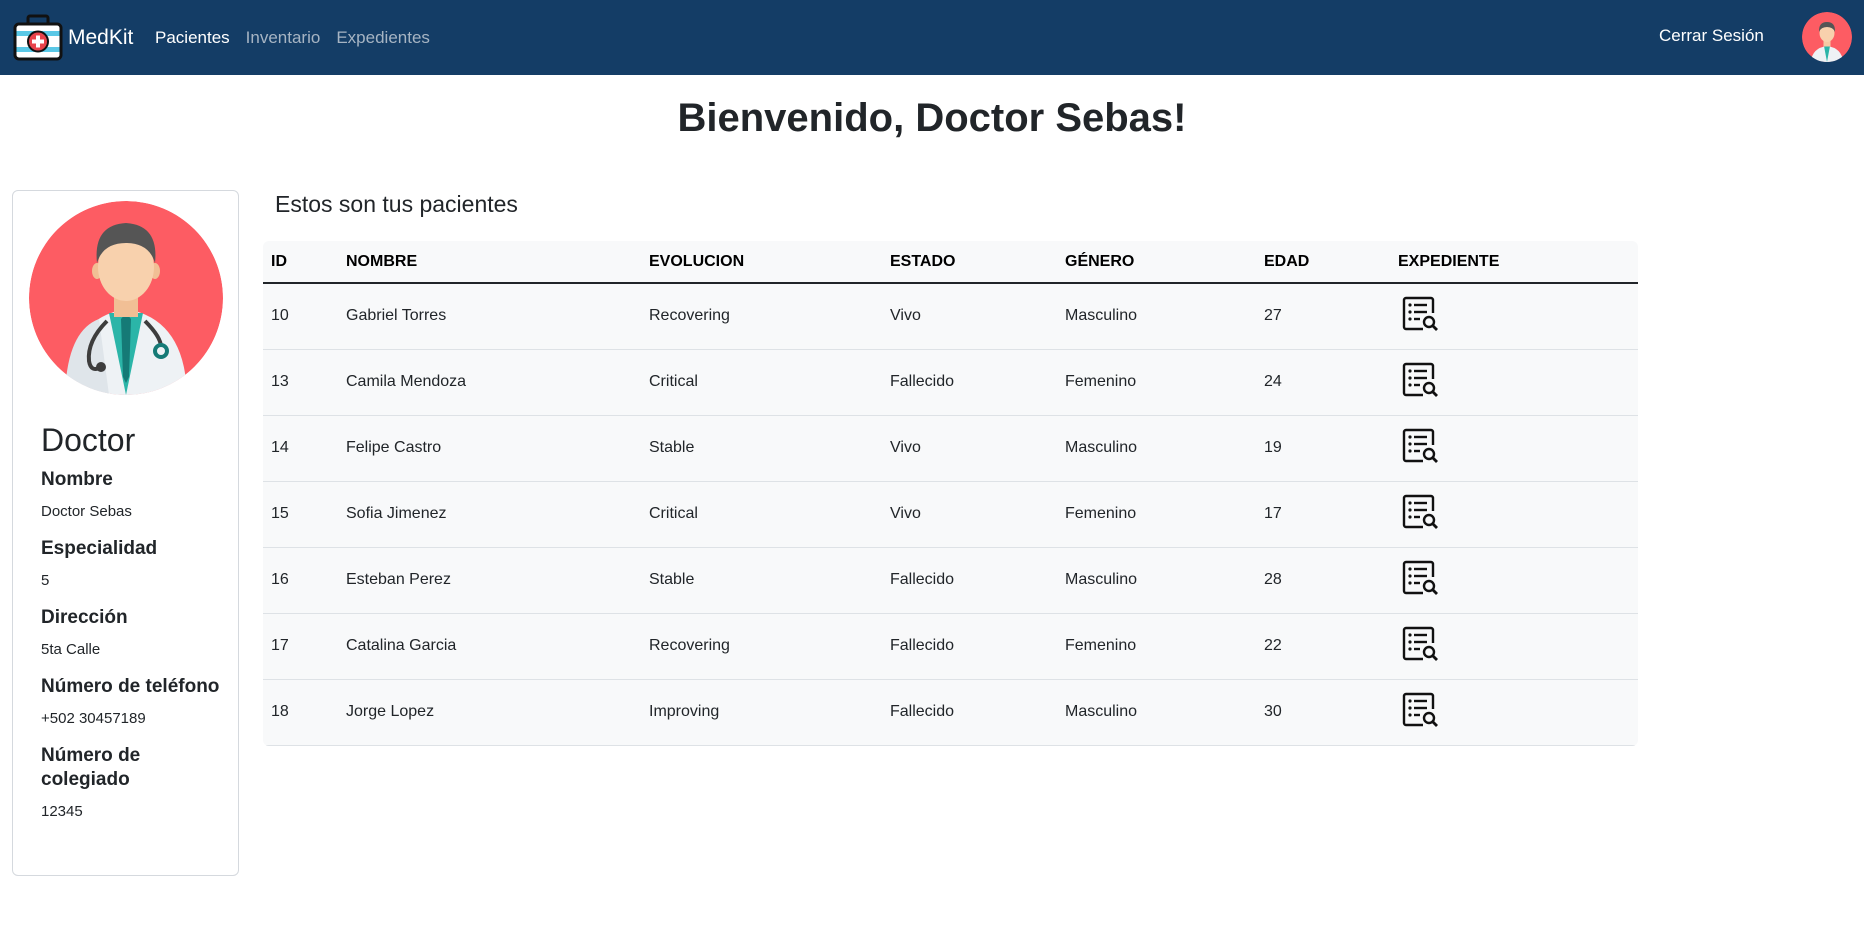 The width and height of the screenshot is (1864, 934). I want to click on cell-id: 17, so click(300, 646).